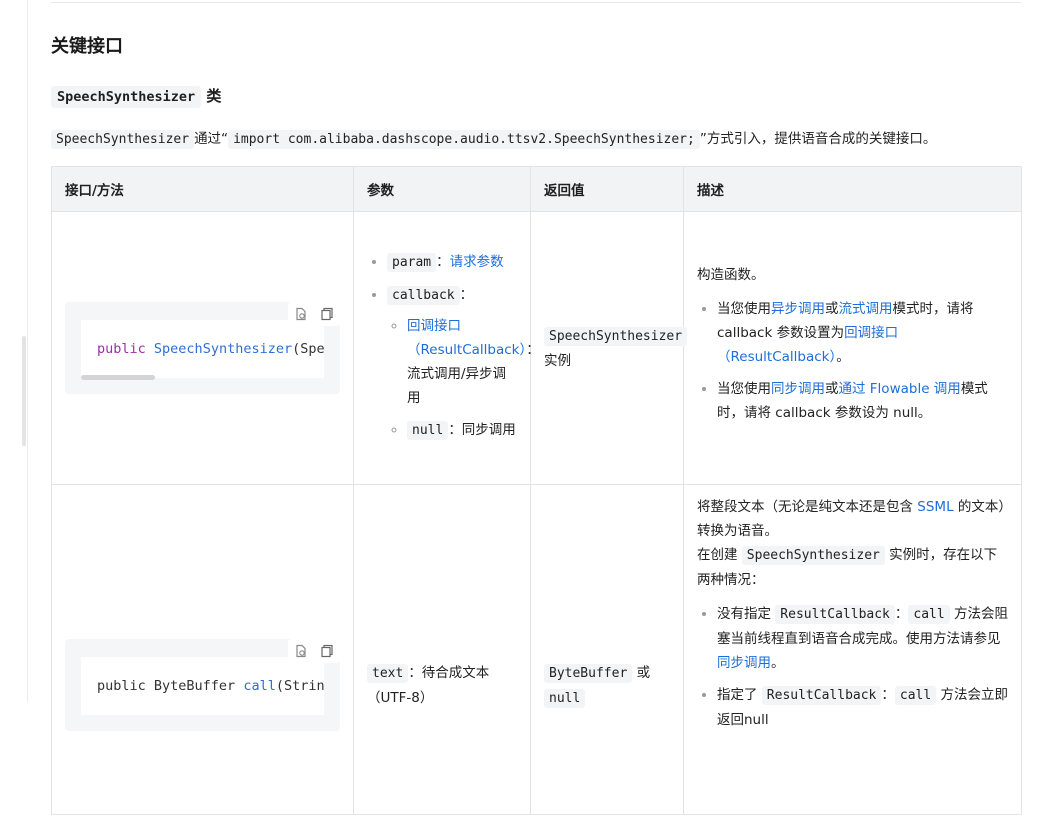  I want to click on table-header-row: 接口/方法 参数 返回值 描述, so click(536, 189).